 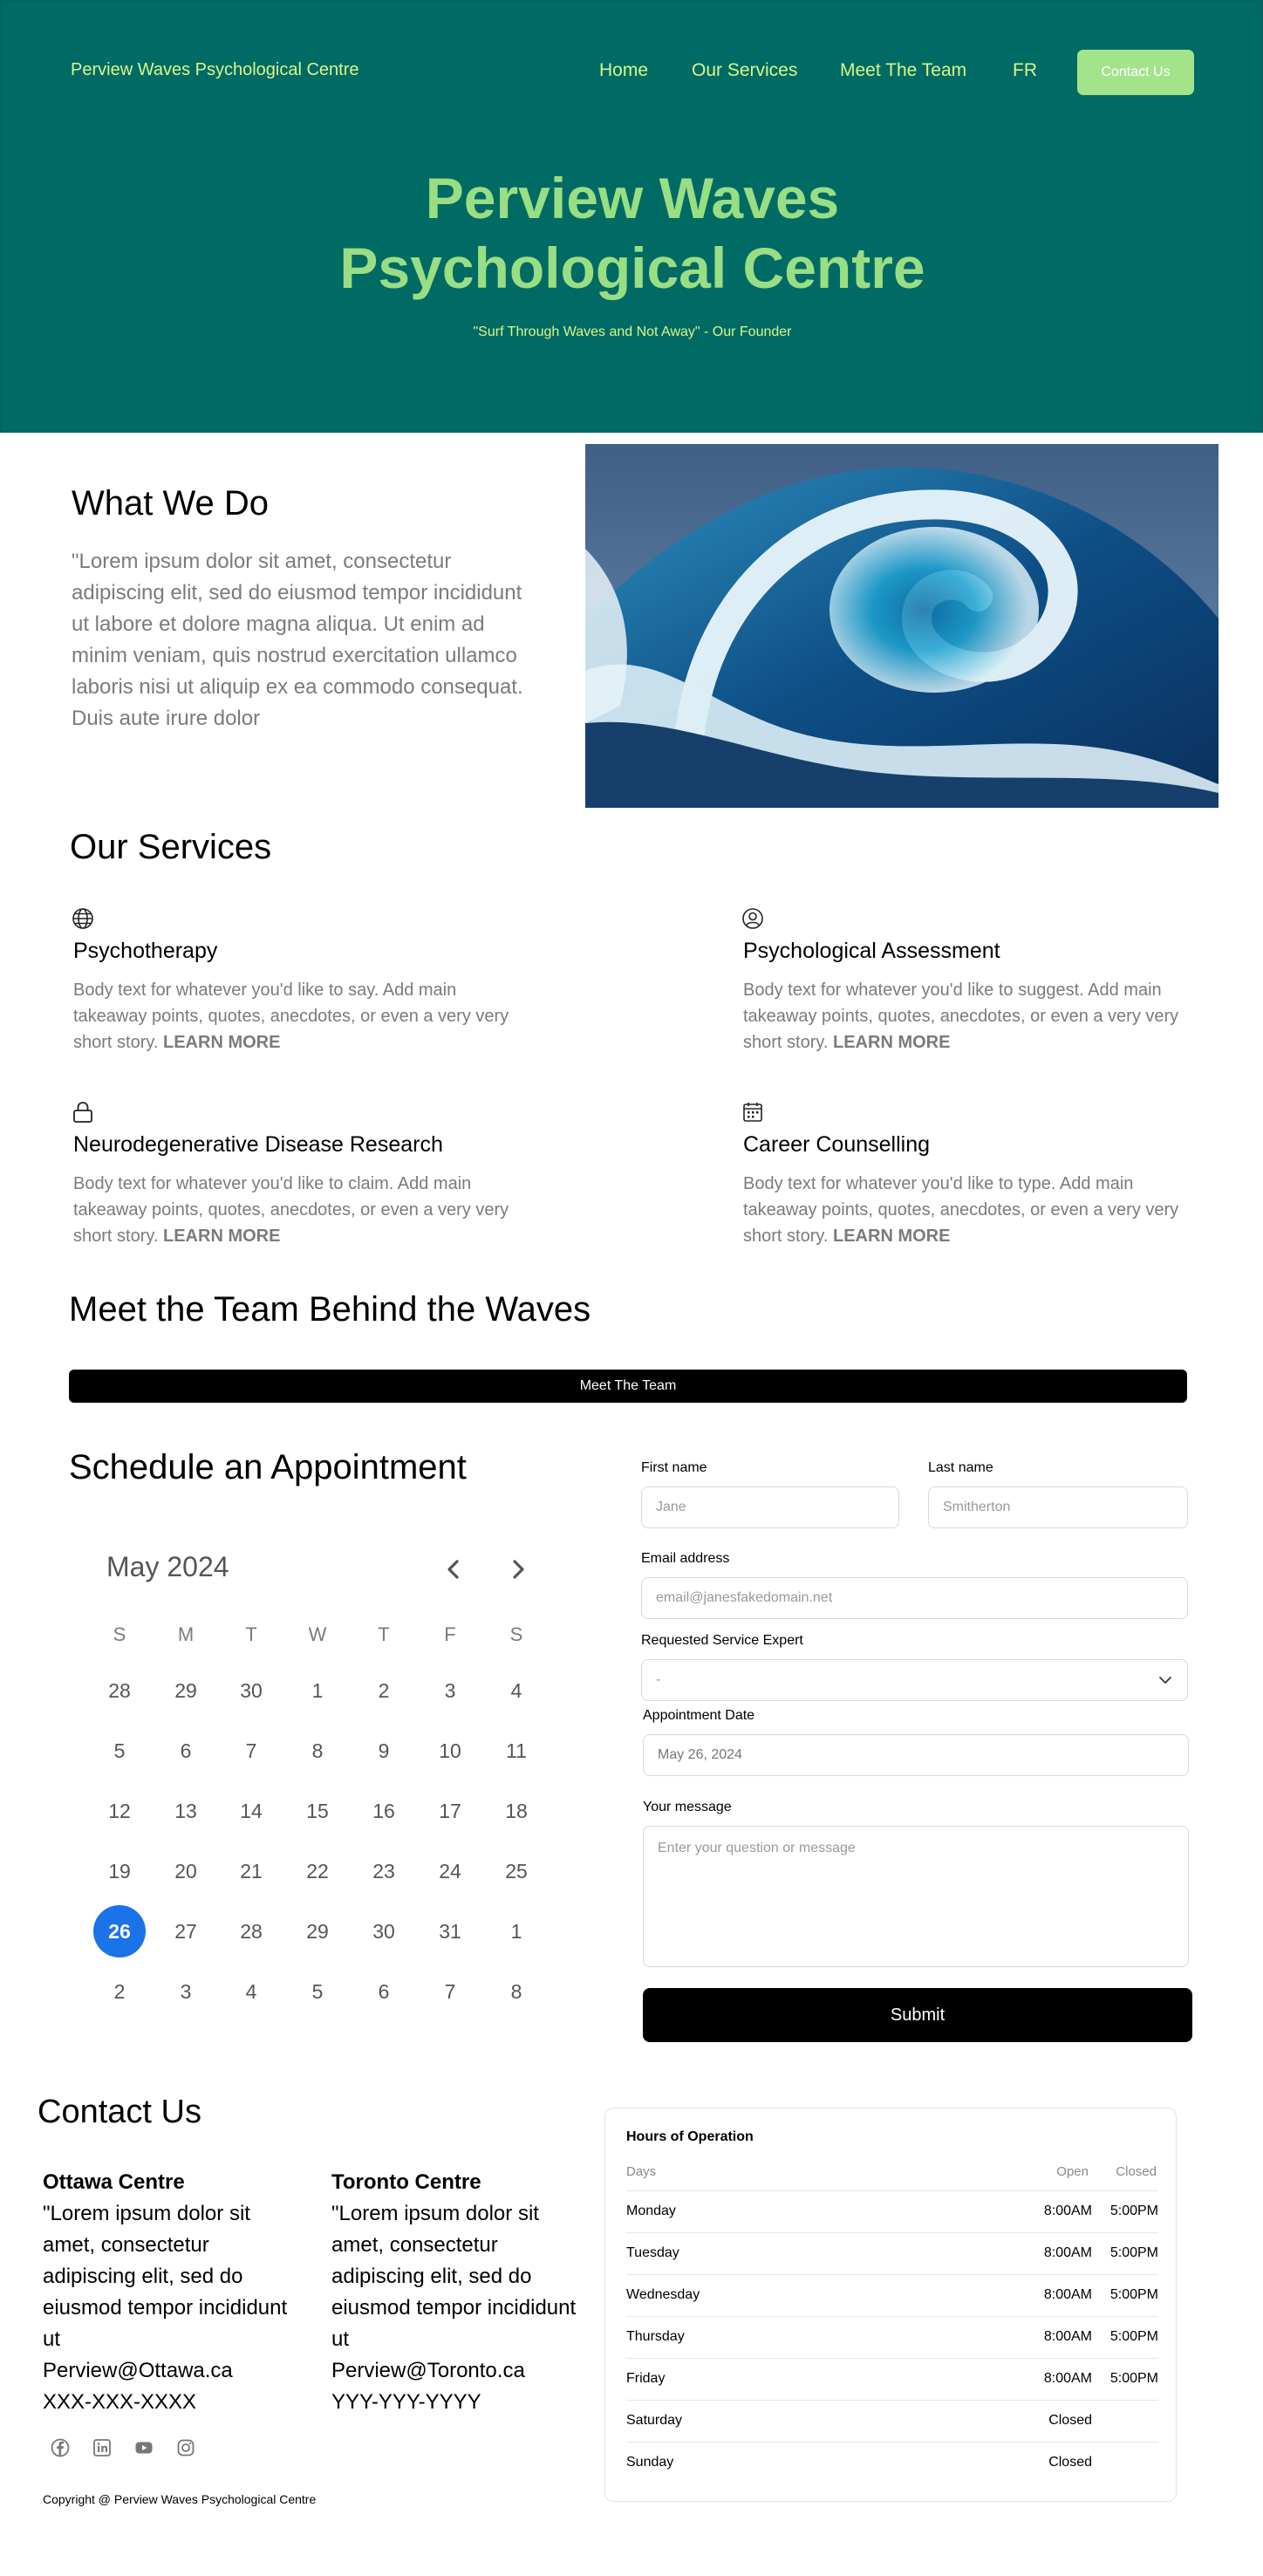 What do you see at coordinates (516, 1751) in the screenshot?
I see `calendar-day: 11` at bounding box center [516, 1751].